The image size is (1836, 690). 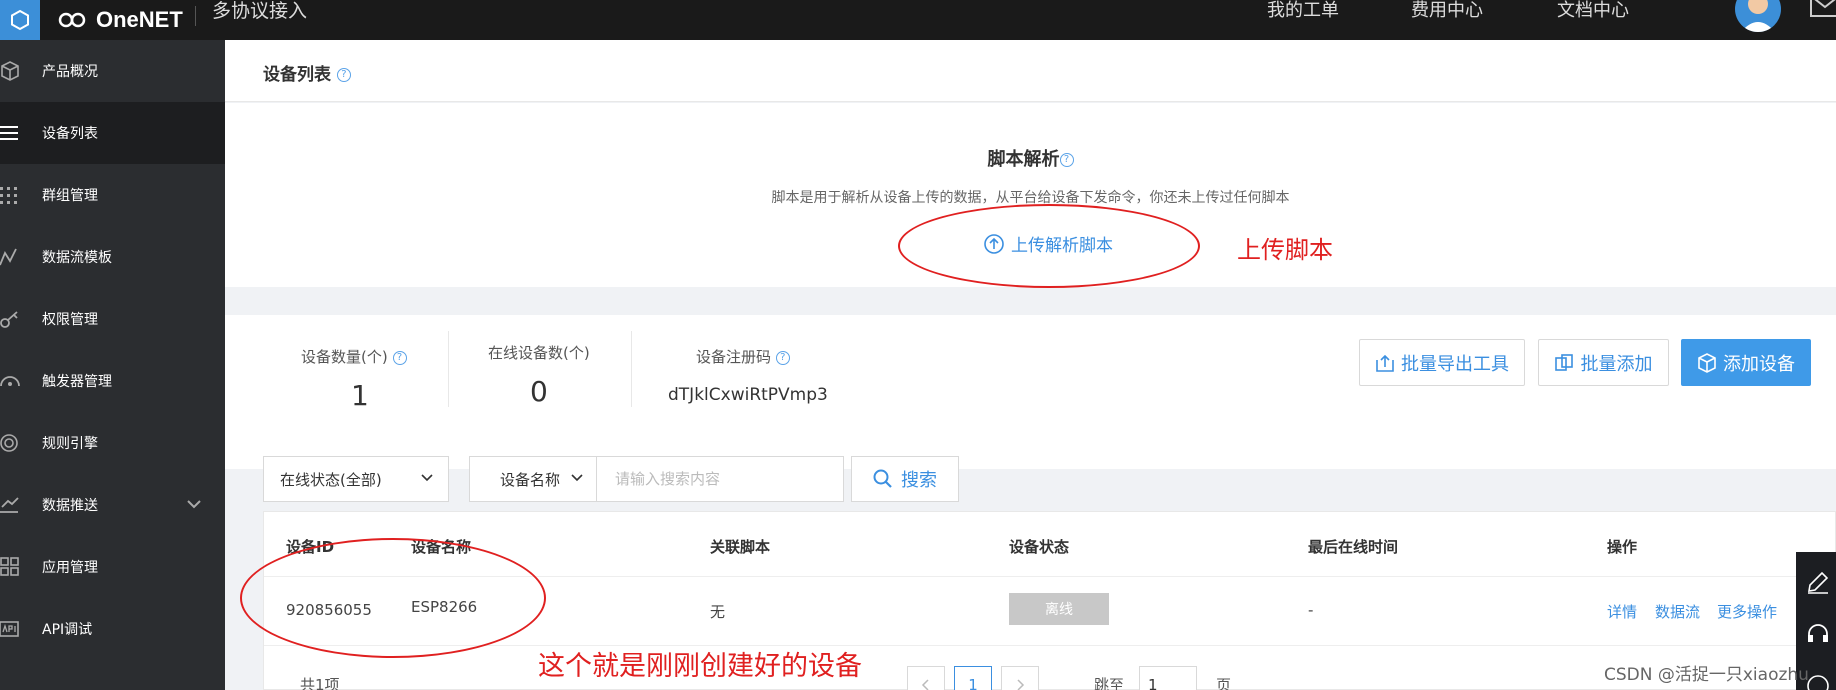 I want to click on page-suffix: 页, so click(x=1224, y=683).